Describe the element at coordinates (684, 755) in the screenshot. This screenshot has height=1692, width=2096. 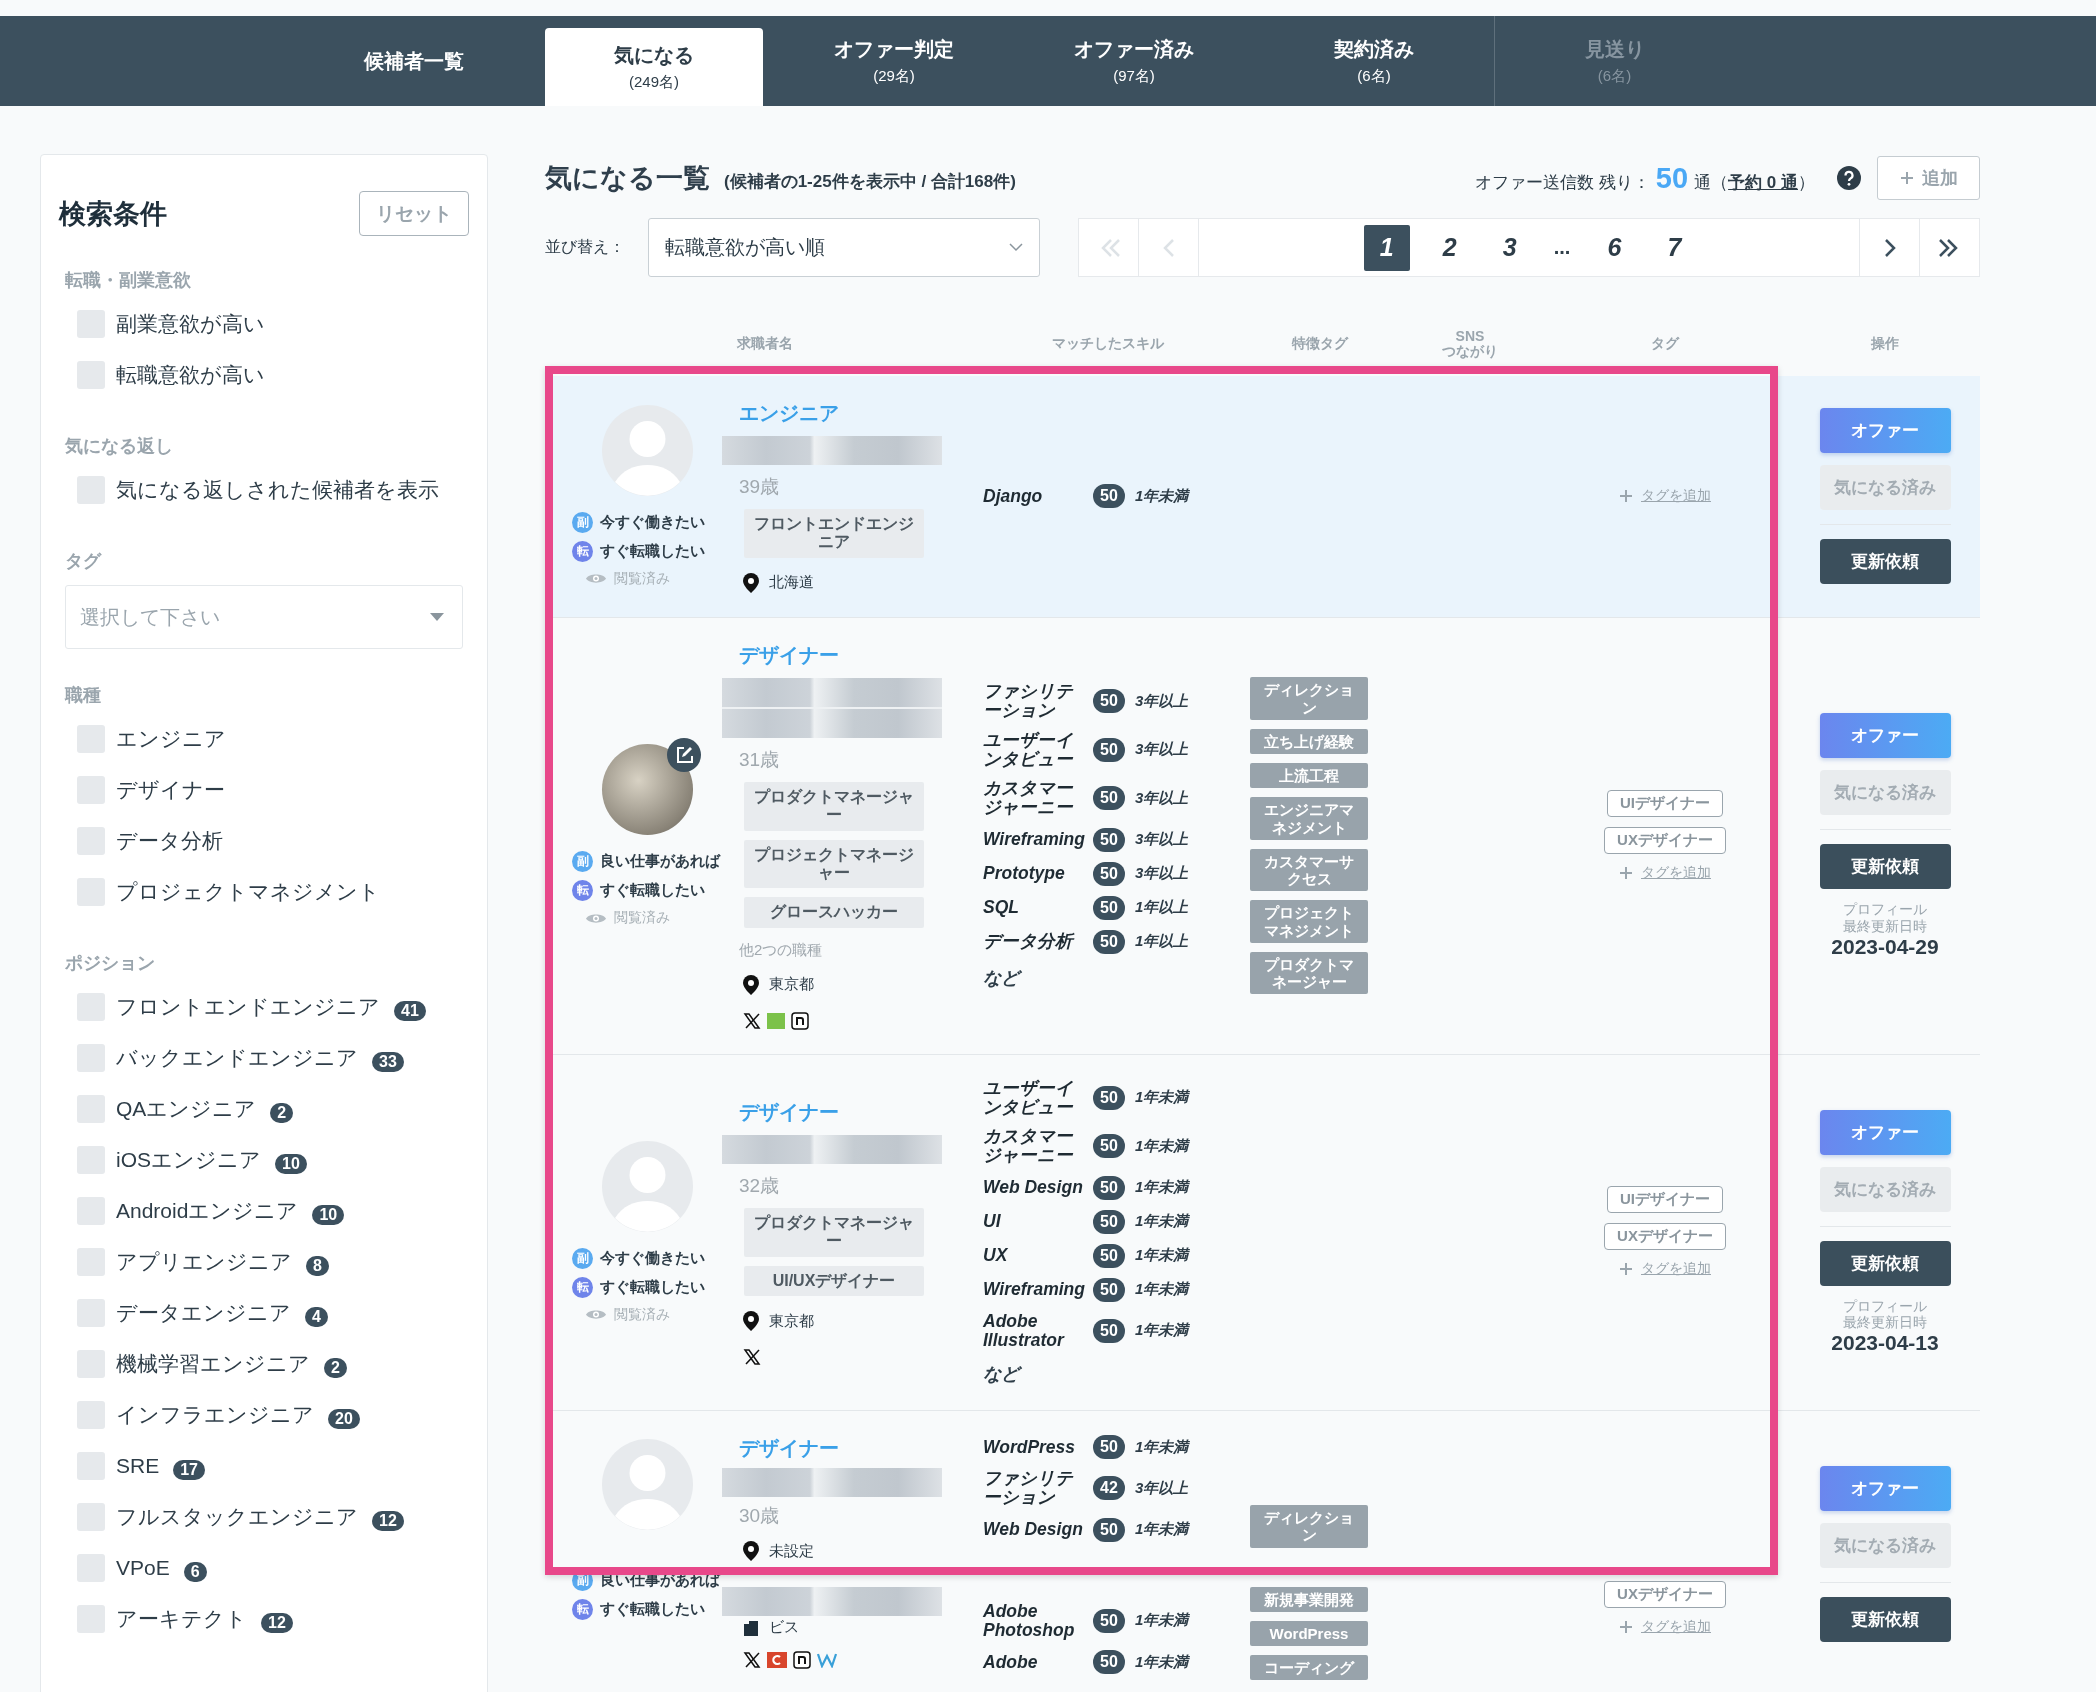
I see `edit-icon` at that location.